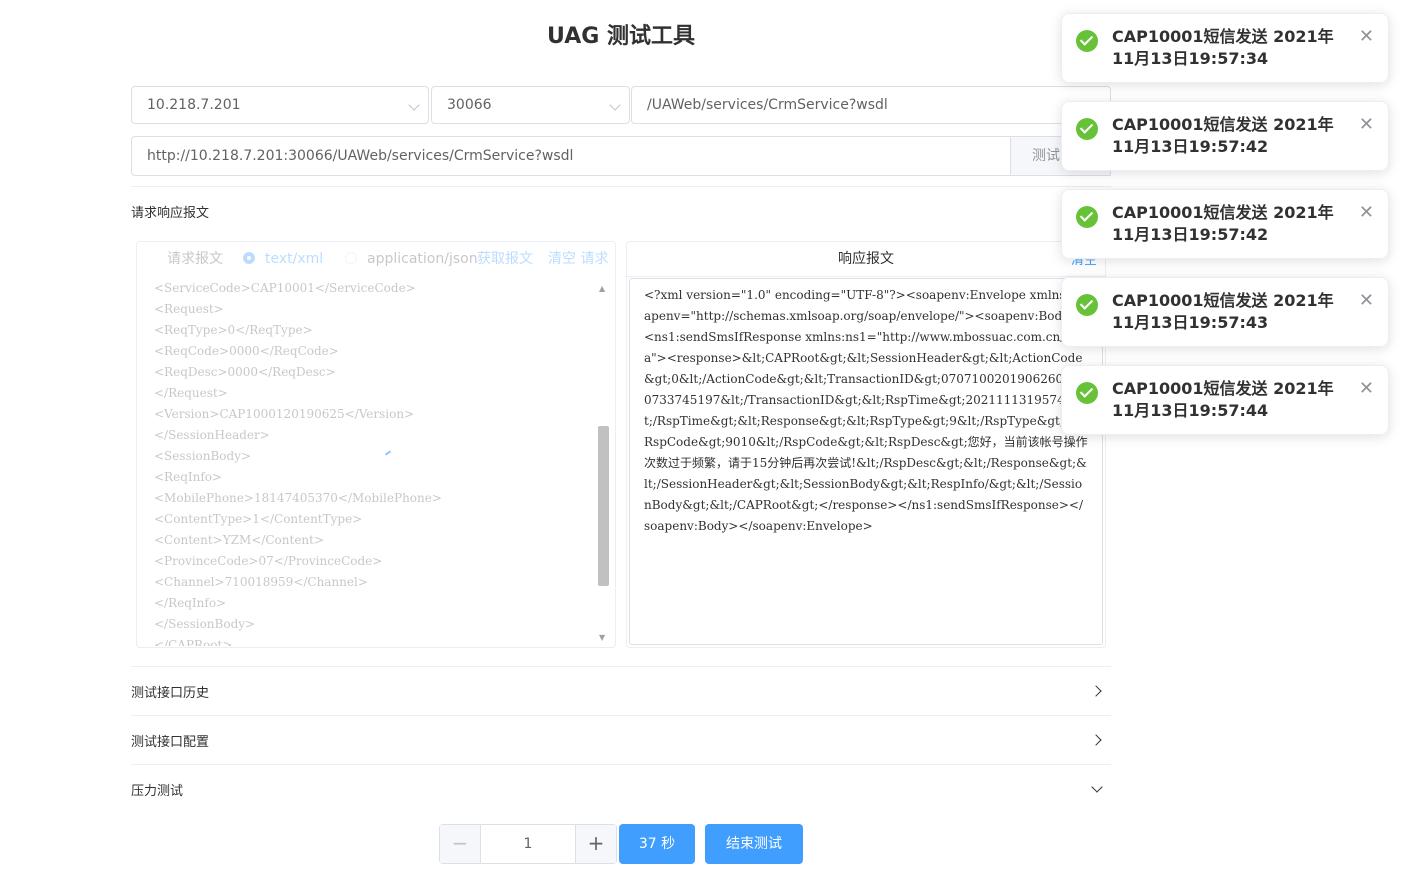 Image resolution: width=1405 pixels, height=875 pixels. I want to click on xml-line: <ContentType>1</ContentType>, so click(258, 519).